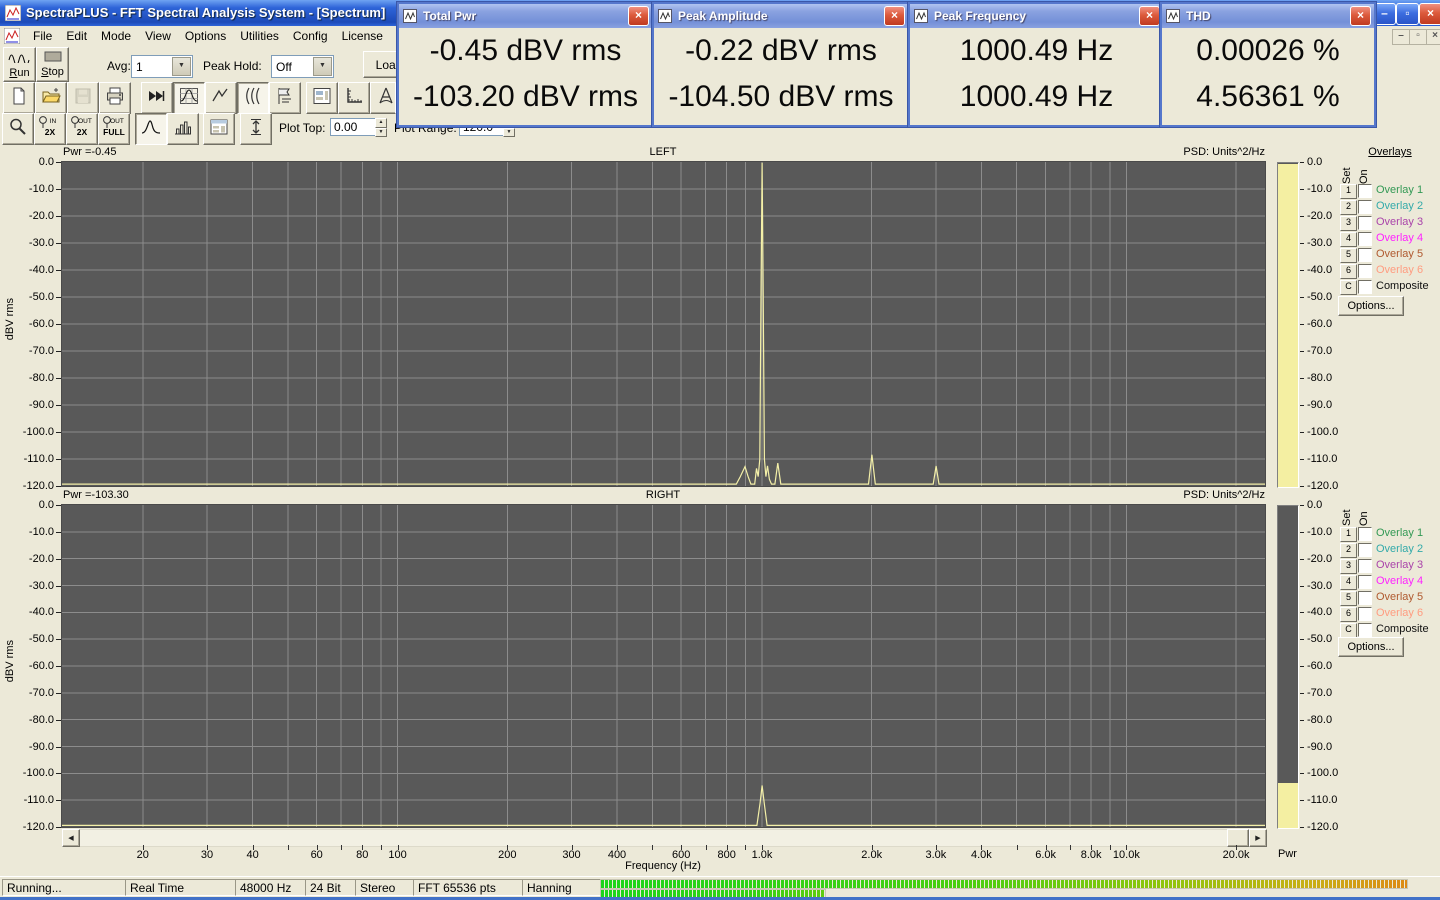  I want to click on display-settings-button, so click(322, 98).